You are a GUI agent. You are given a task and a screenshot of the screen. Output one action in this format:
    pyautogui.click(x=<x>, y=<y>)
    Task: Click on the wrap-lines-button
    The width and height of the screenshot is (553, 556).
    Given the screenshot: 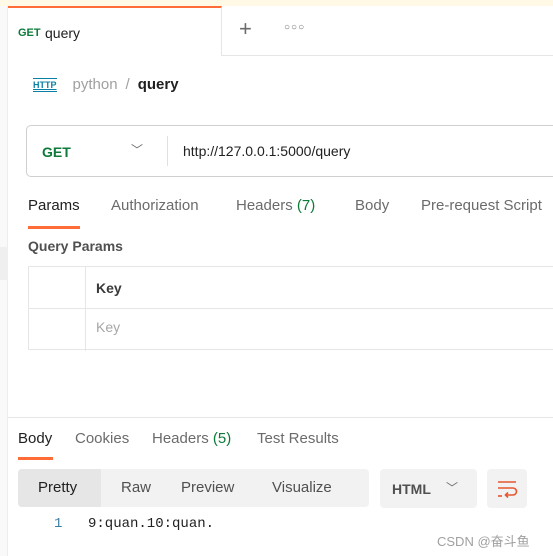 What is the action you would take?
    pyautogui.click(x=507, y=488)
    